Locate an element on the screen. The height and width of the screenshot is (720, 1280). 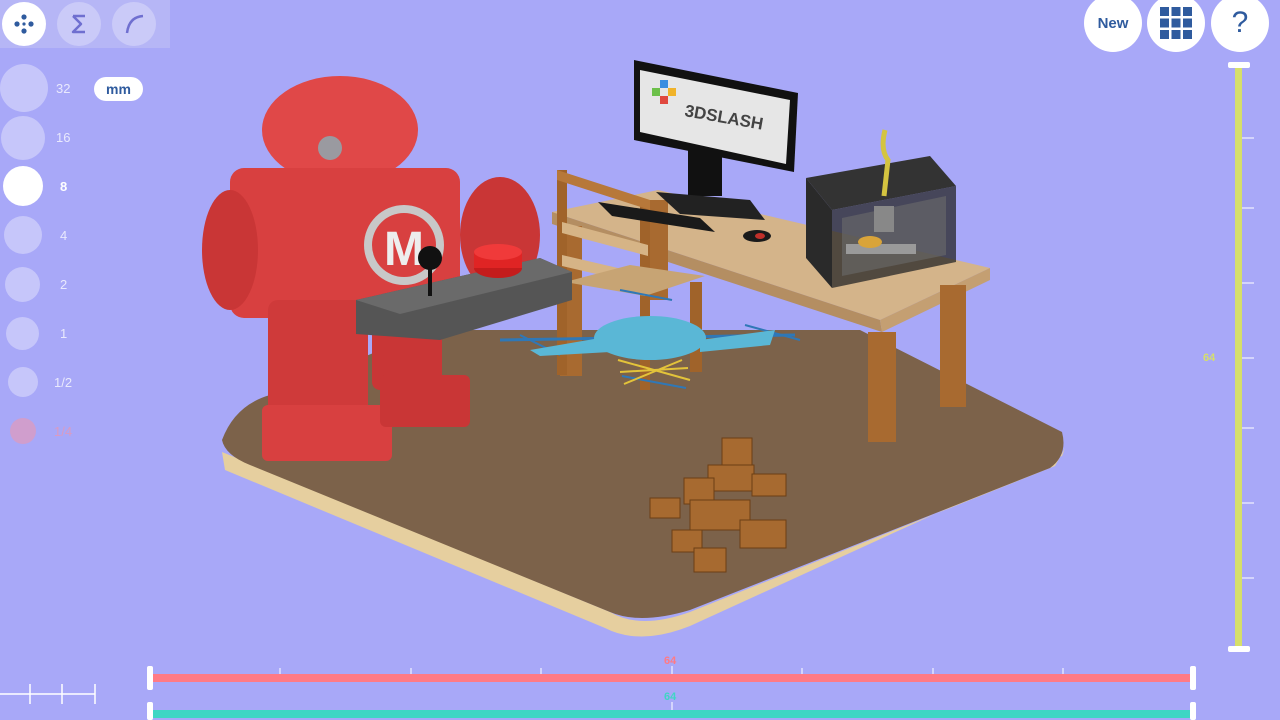
teal-axis-value: 64 is located at coordinates (670, 697).